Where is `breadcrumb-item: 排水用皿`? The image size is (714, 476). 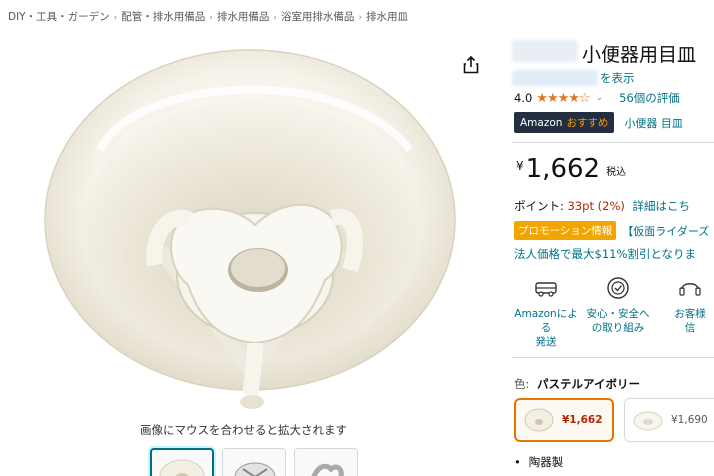 breadcrumb-item: 排水用皿 is located at coordinates (387, 17).